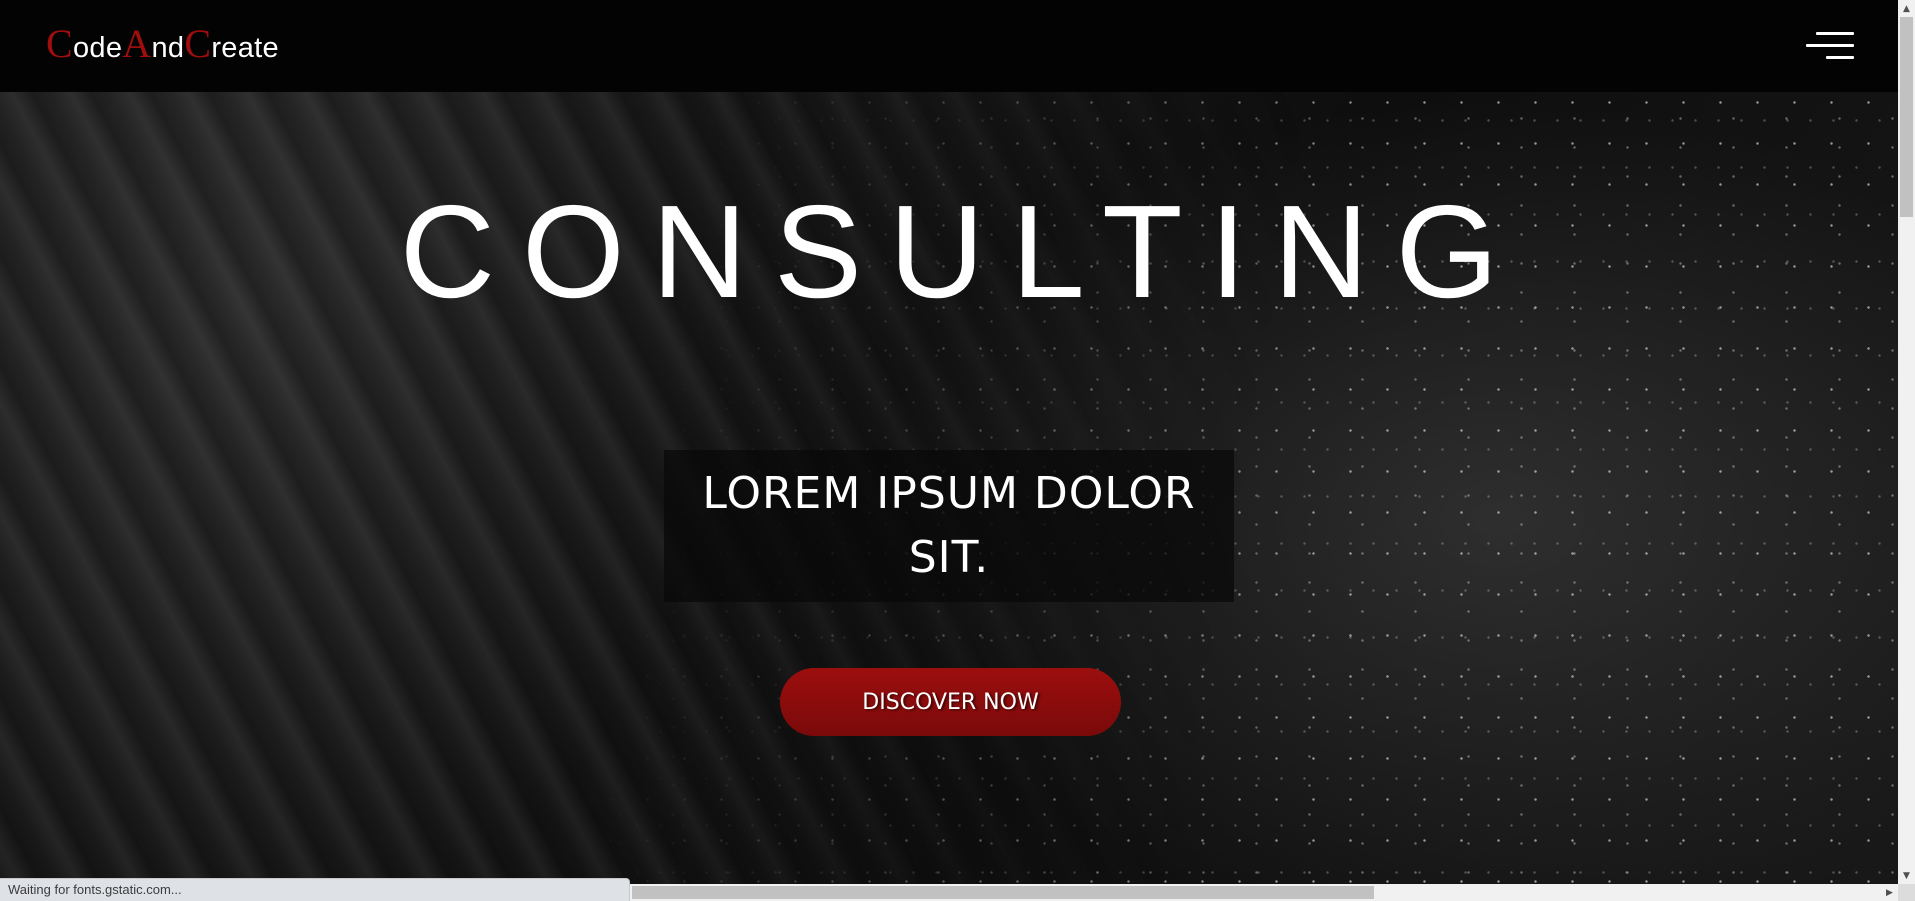  Describe the element at coordinates (97, 48) in the screenshot. I see `logo-text-ode: ode` at that location.